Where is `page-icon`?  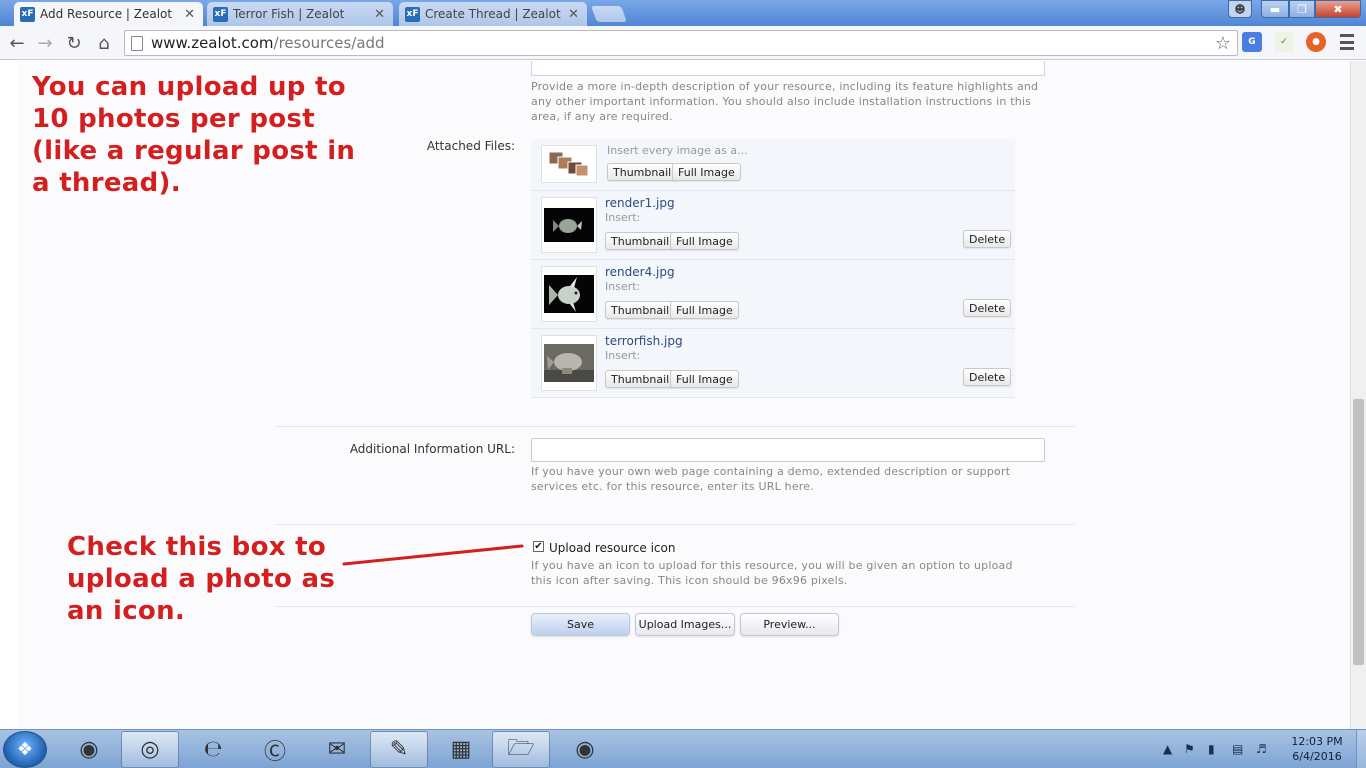 page-icon is located at coordinates (137, 43).